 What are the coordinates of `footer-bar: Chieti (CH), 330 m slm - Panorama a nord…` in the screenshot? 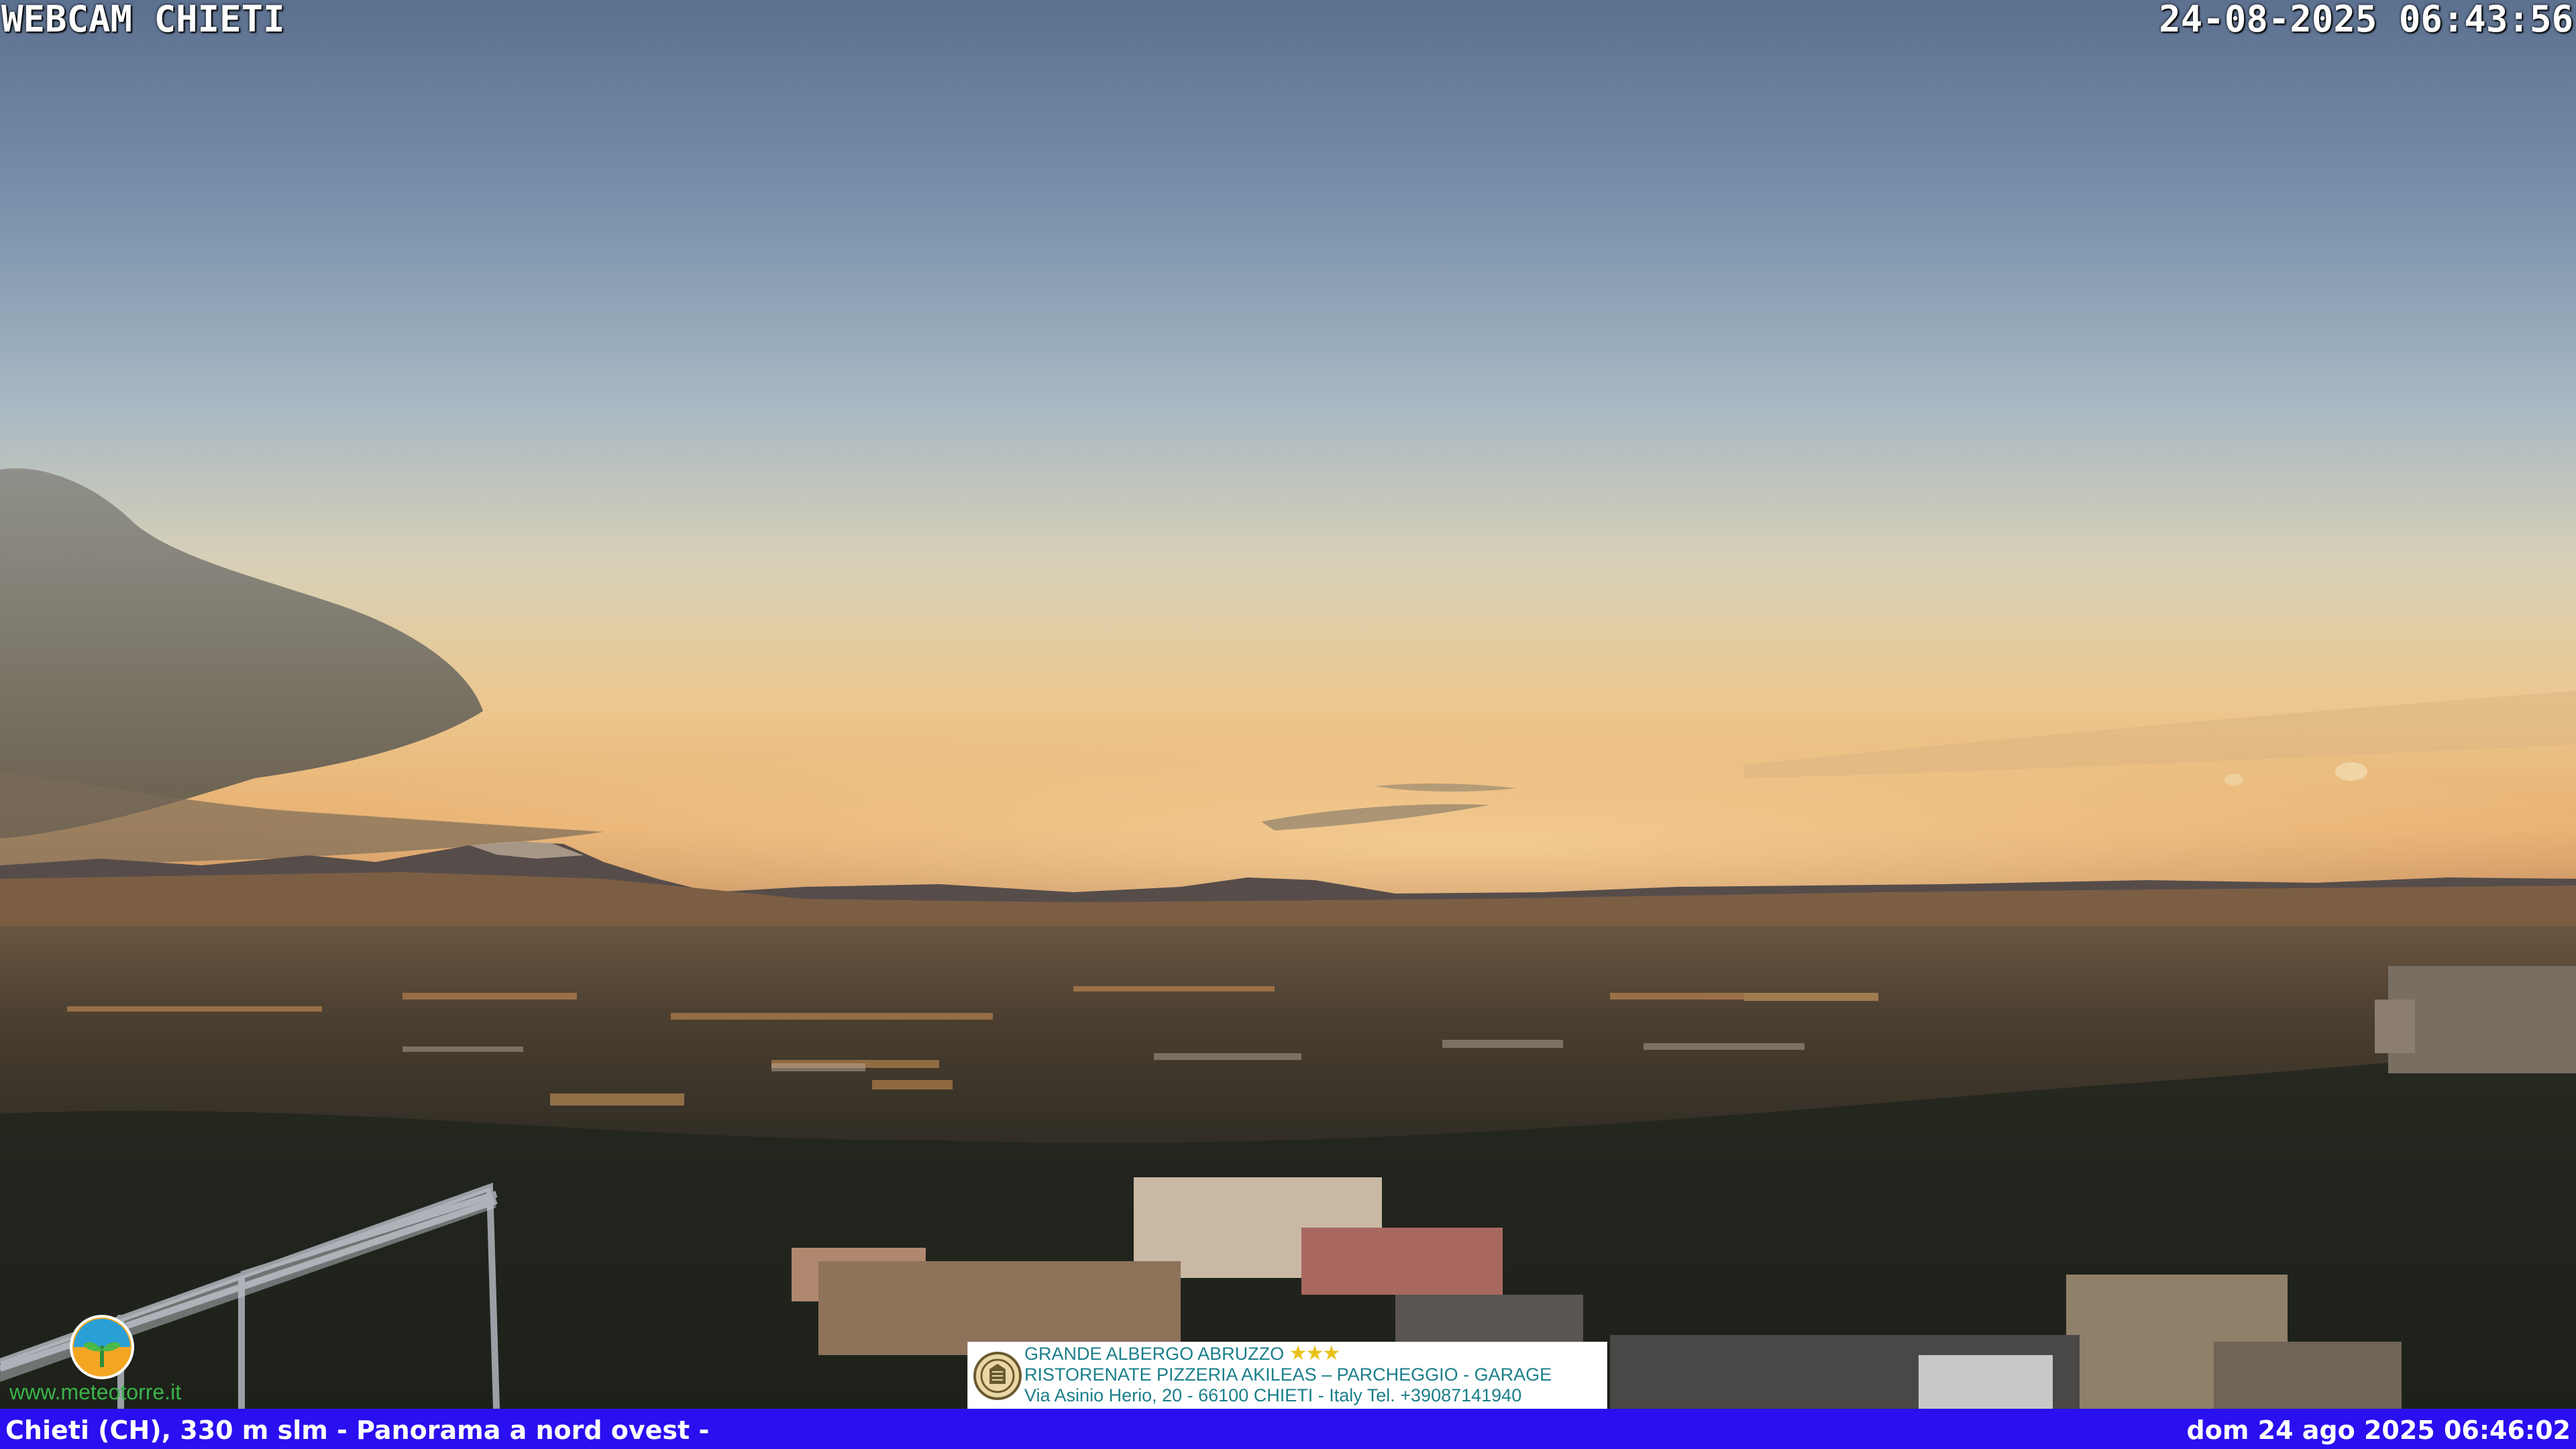 It's located at (1288, 1429).